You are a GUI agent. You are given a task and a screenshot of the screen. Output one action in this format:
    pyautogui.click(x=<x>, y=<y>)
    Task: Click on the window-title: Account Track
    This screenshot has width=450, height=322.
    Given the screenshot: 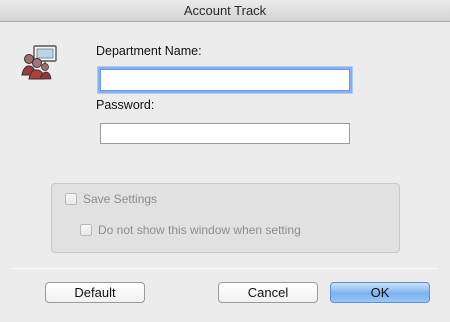 What is the action you would take?
    pyautogui.click(x=225, y=10)
    